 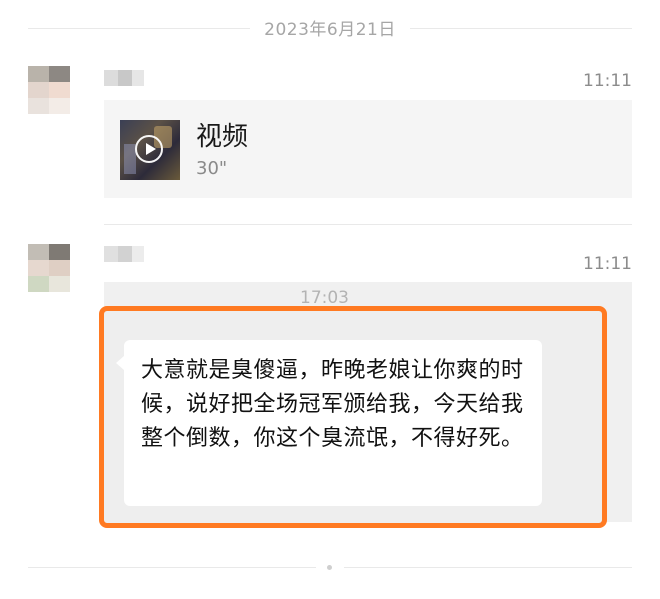 What do you see at coordinates (324, 298) in the screenshot?
I see `quoted-message-time: 17:03` at bounding box center [324, 298].